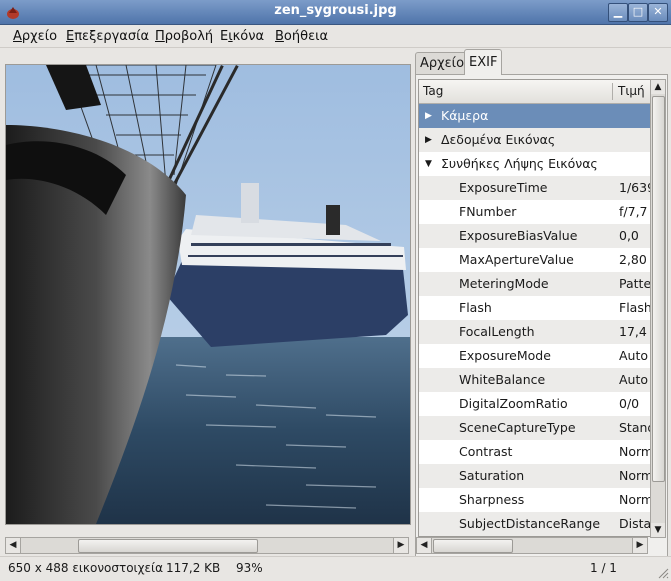 This screenshot has height=581, width=671. I want to click on exif-tag: SceneCaptureType, so click(517, 427).